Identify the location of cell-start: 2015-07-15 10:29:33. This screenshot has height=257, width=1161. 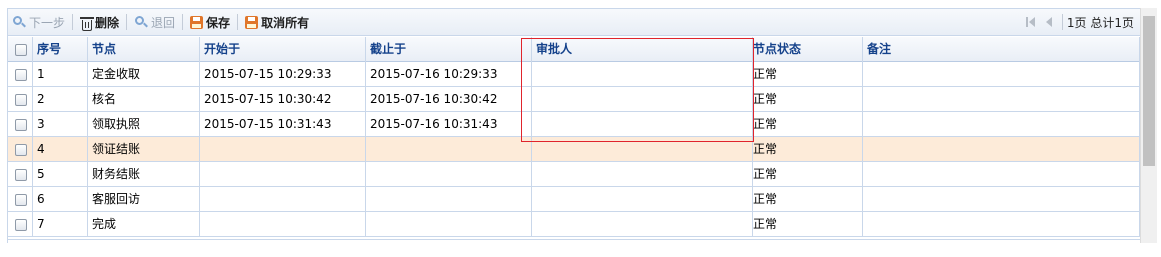
(283, 74).